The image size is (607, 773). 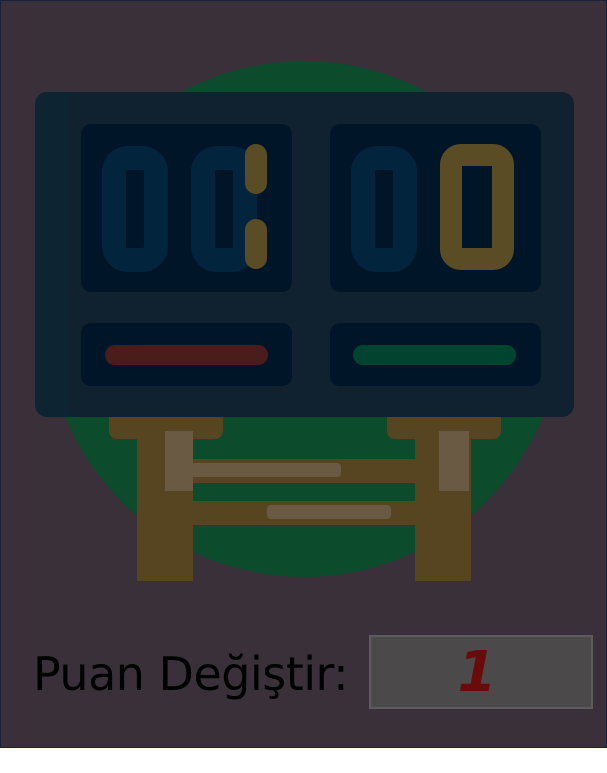 I want to click on score-control-row: Puan Değiştir:, so click(x=191, y=674).